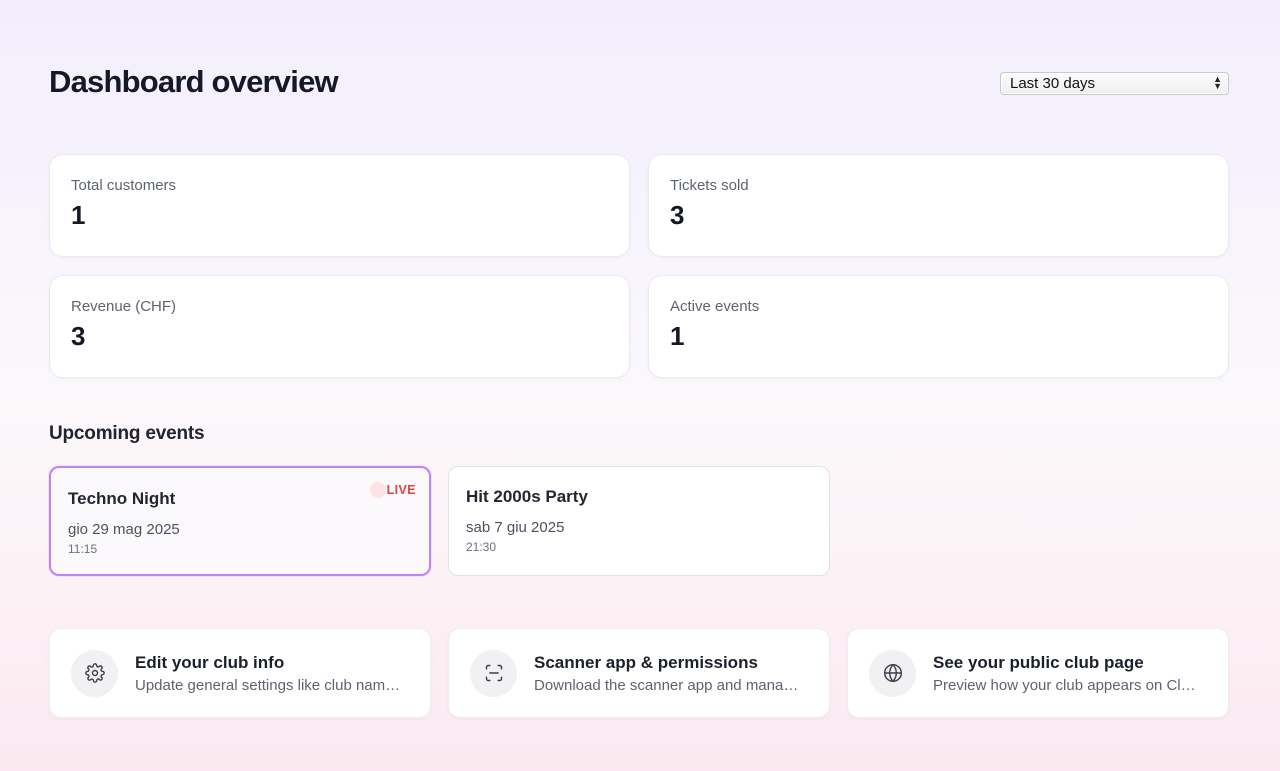 This screenshot has width=1280, height=771. Describe the element at coordinates (493, 673) in the screenshot. I see `scan-icon` at that location.